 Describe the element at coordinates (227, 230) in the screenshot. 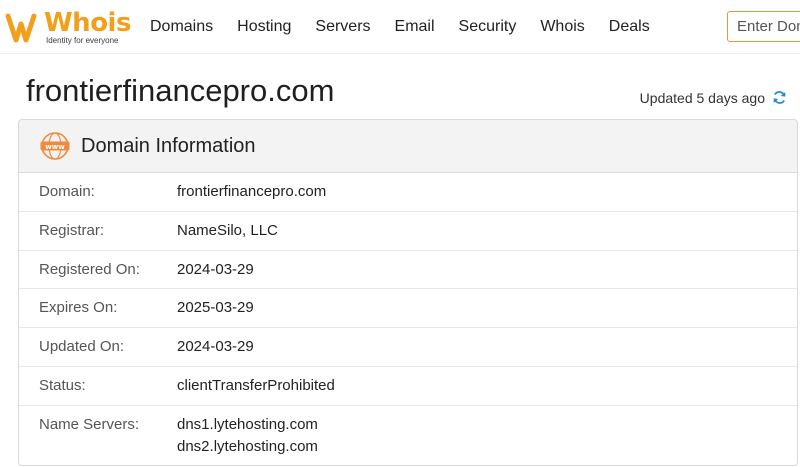

I see `row-value: NameSilo, LLC` at that location.